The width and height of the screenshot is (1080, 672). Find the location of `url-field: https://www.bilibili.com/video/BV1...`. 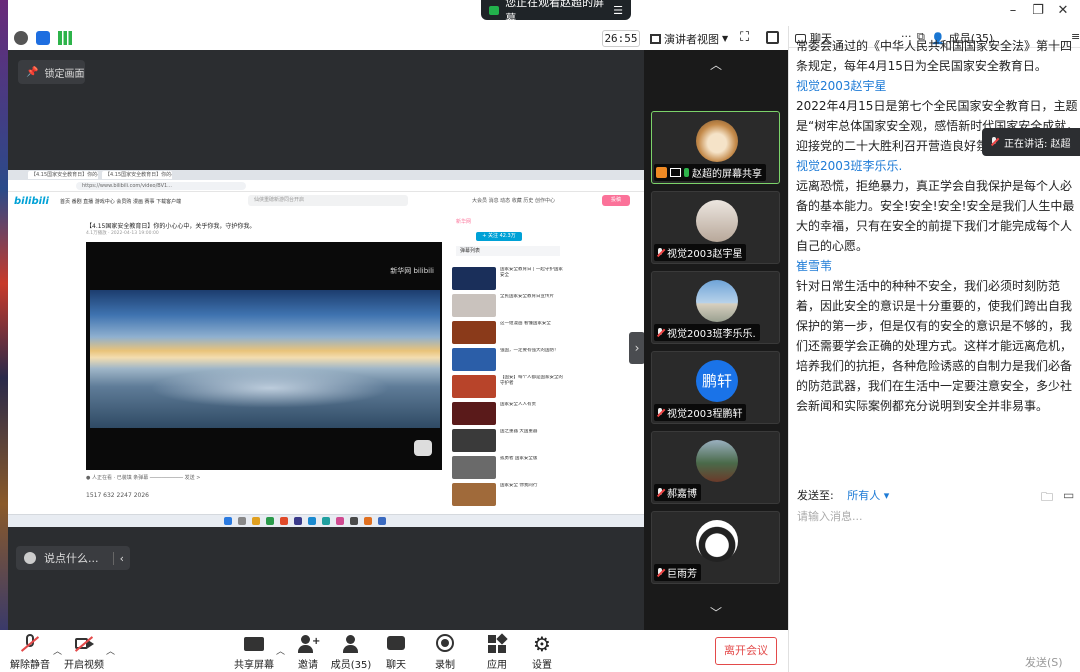

url-field: https://www.bilibili.com/video/BV1... is located at coordinates (161, 186).